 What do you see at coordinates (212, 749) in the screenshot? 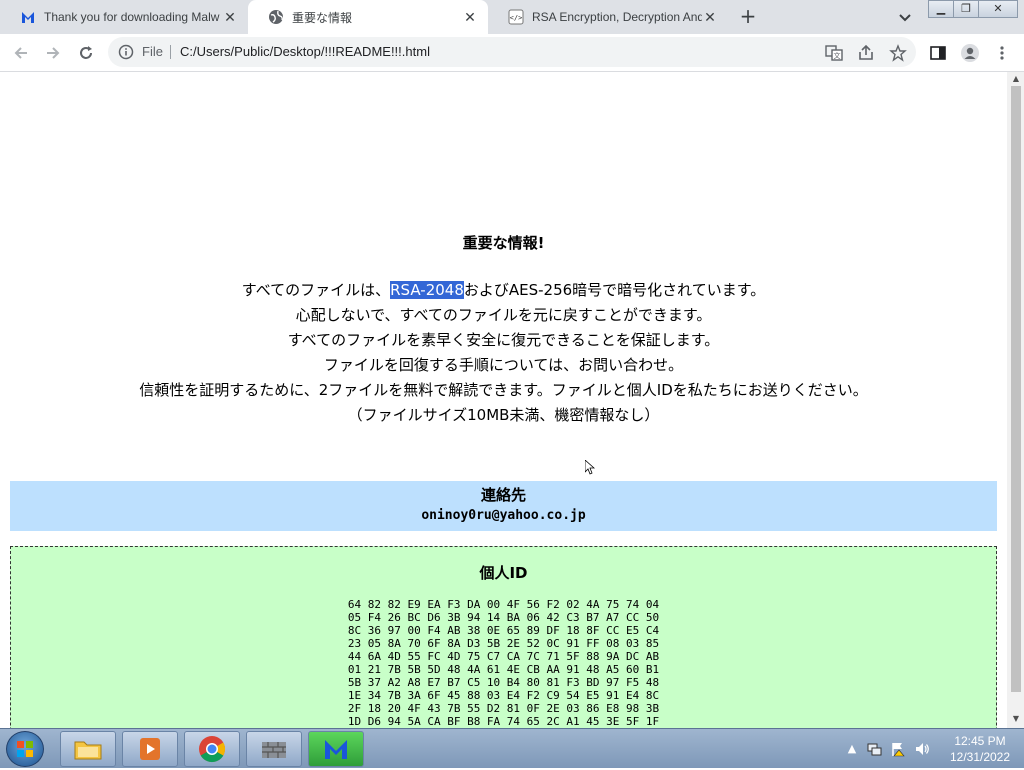
I see `chrome-icon` at bounding box center [212, 749].